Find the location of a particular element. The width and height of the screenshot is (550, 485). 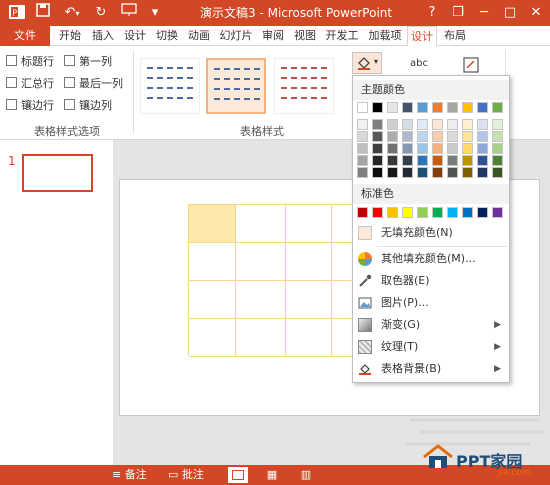

eyedropper-item: 取色器(E) is located at coordinates (431, 281).